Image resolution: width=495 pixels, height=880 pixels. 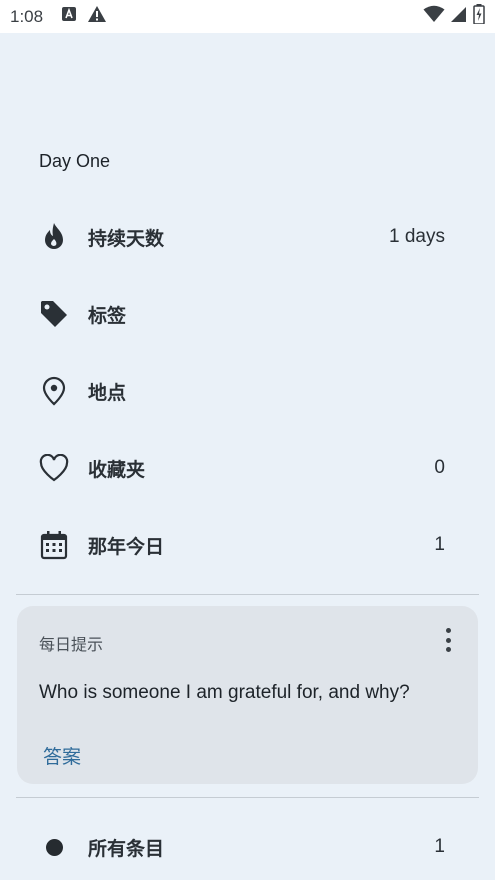 I want to click on daily-prompt-heading: 每日提示, so click(x=71, y=645).